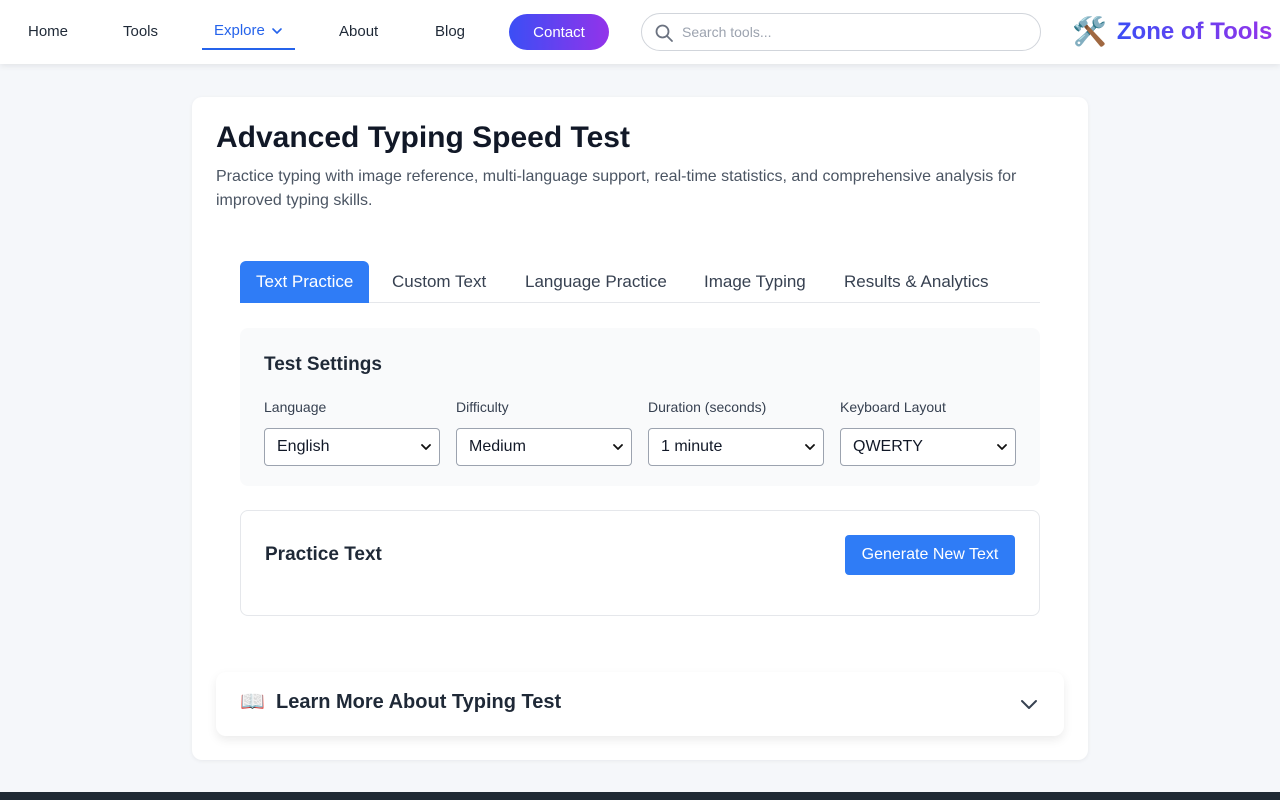 The height and width of the screenshot is (800, 1280). Describe the element at coordinates (358, 32) in the screenshot. I see `nav-about-link: About` at that location.